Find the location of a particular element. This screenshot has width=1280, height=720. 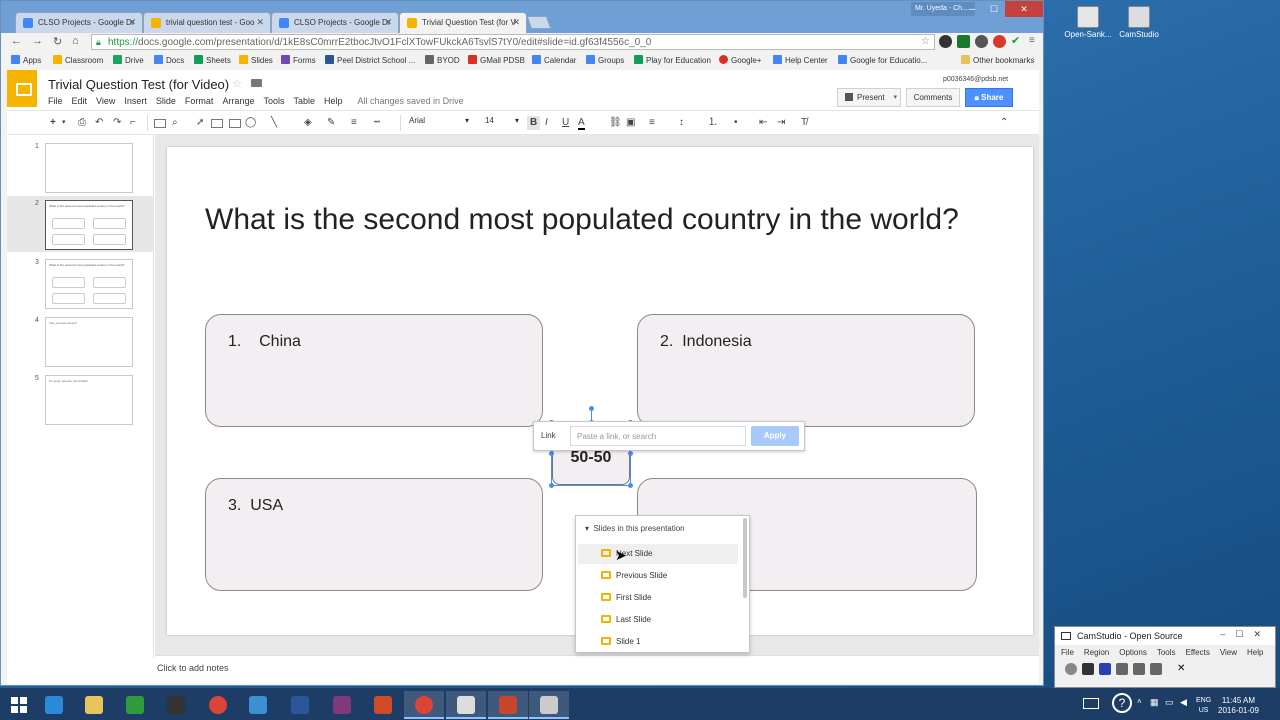

menu-insert: Insert is located at coordinates (135, 101).